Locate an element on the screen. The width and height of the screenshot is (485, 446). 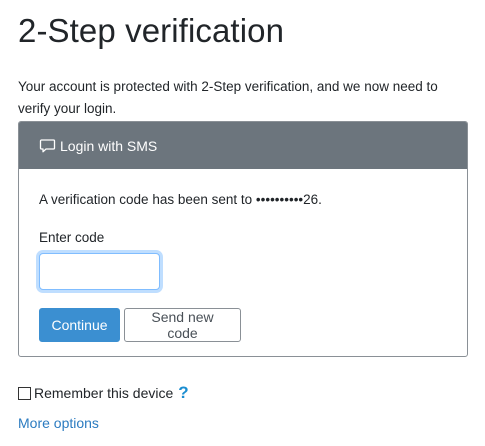
card-header: Login with SMS is located at coordinates (243, 145).